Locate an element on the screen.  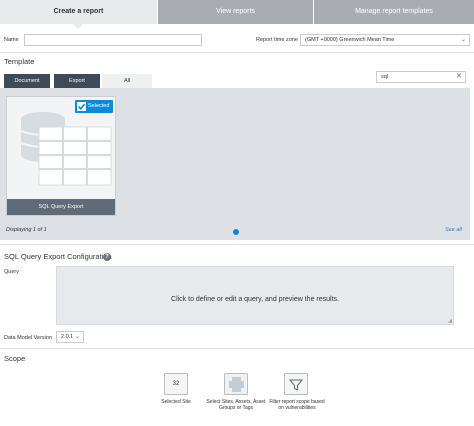
pager-dot is located at coordinates (236, 232).